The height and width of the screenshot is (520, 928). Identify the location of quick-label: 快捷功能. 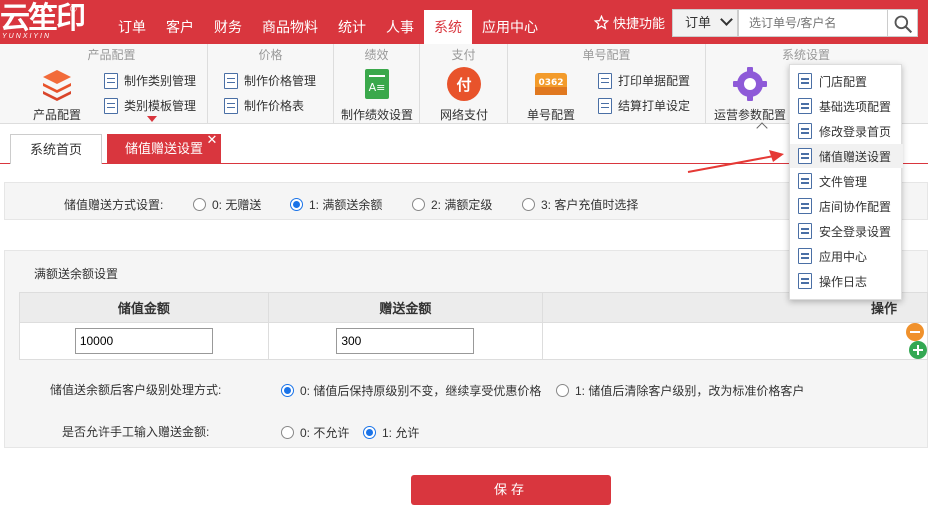
(639, 23).